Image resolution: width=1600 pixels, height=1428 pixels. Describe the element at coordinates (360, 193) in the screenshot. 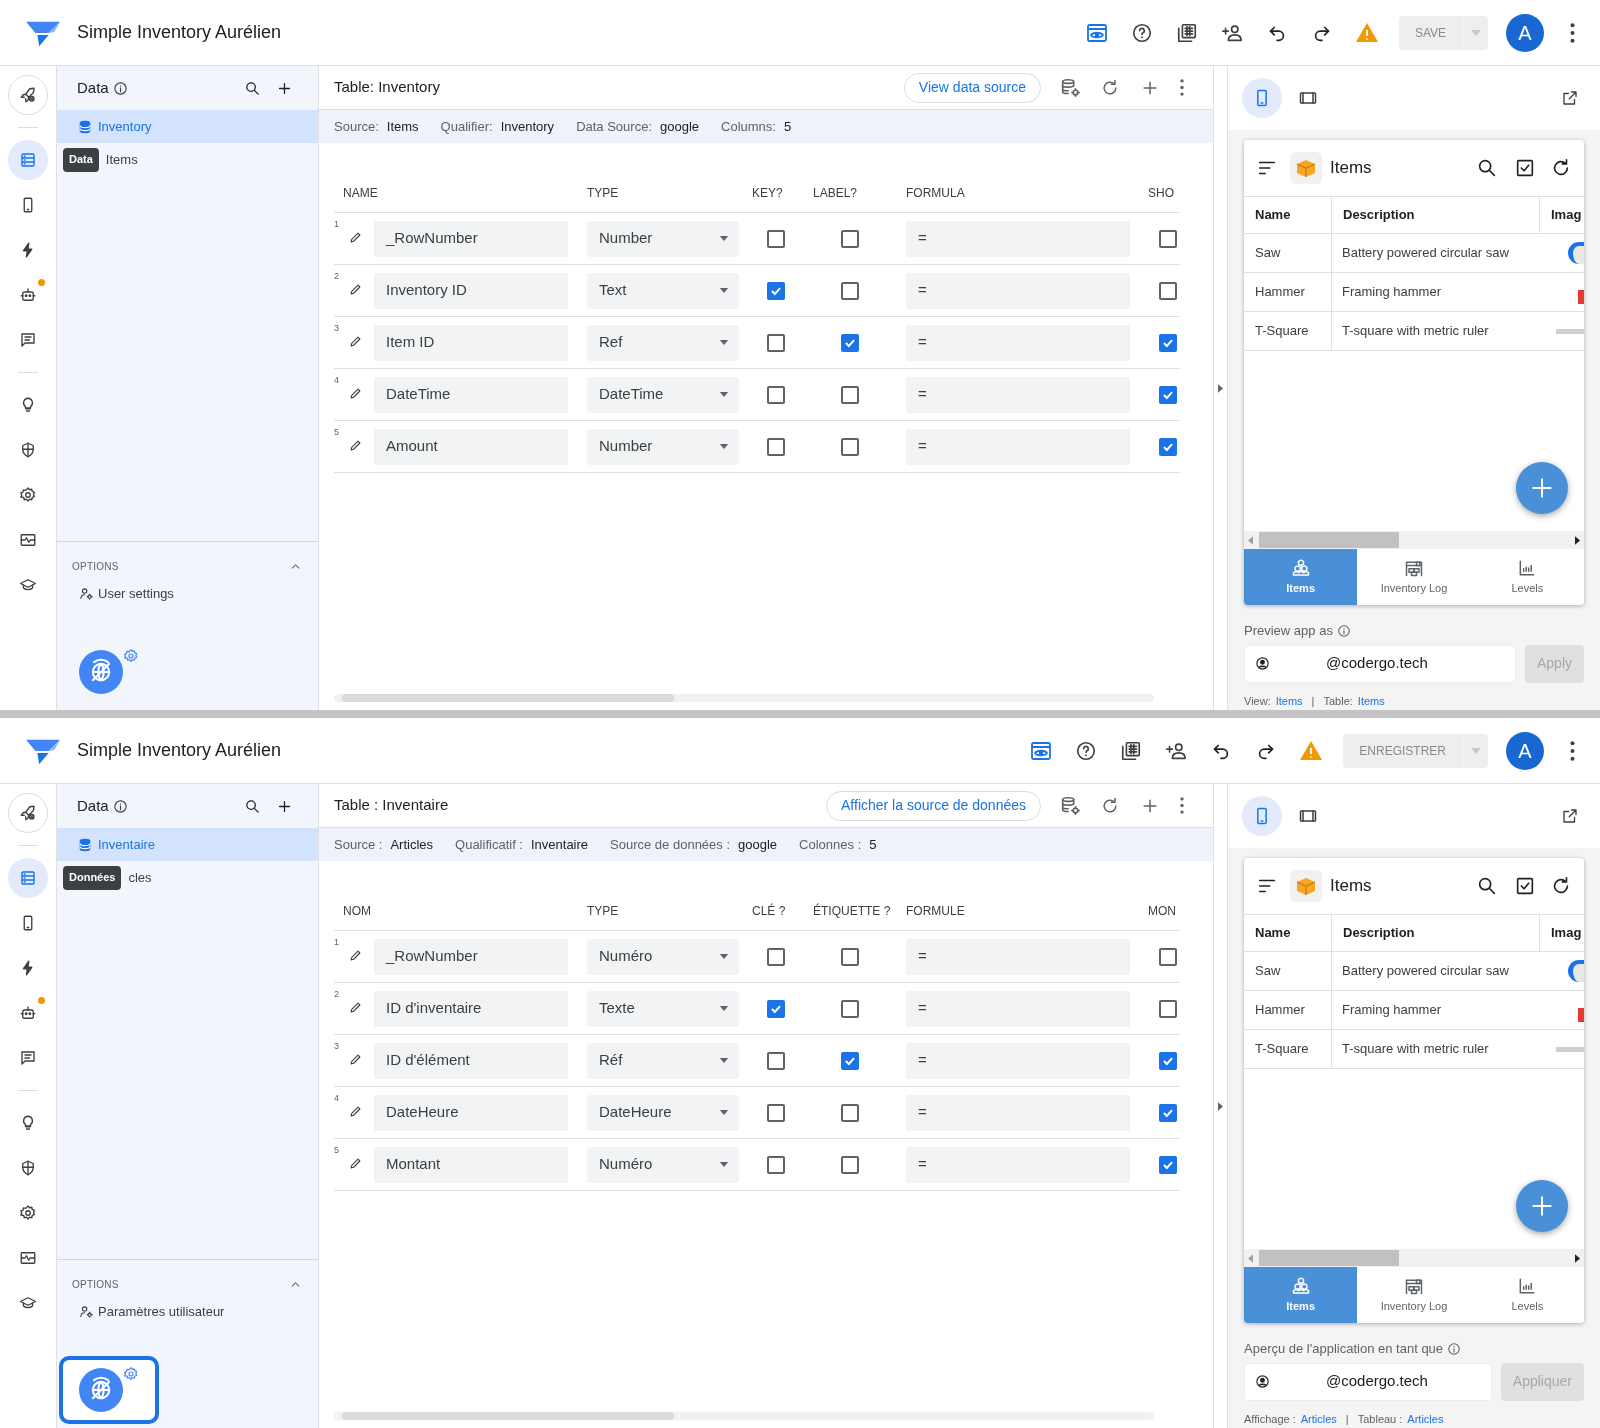

I see `column-header: NAME` at that location.